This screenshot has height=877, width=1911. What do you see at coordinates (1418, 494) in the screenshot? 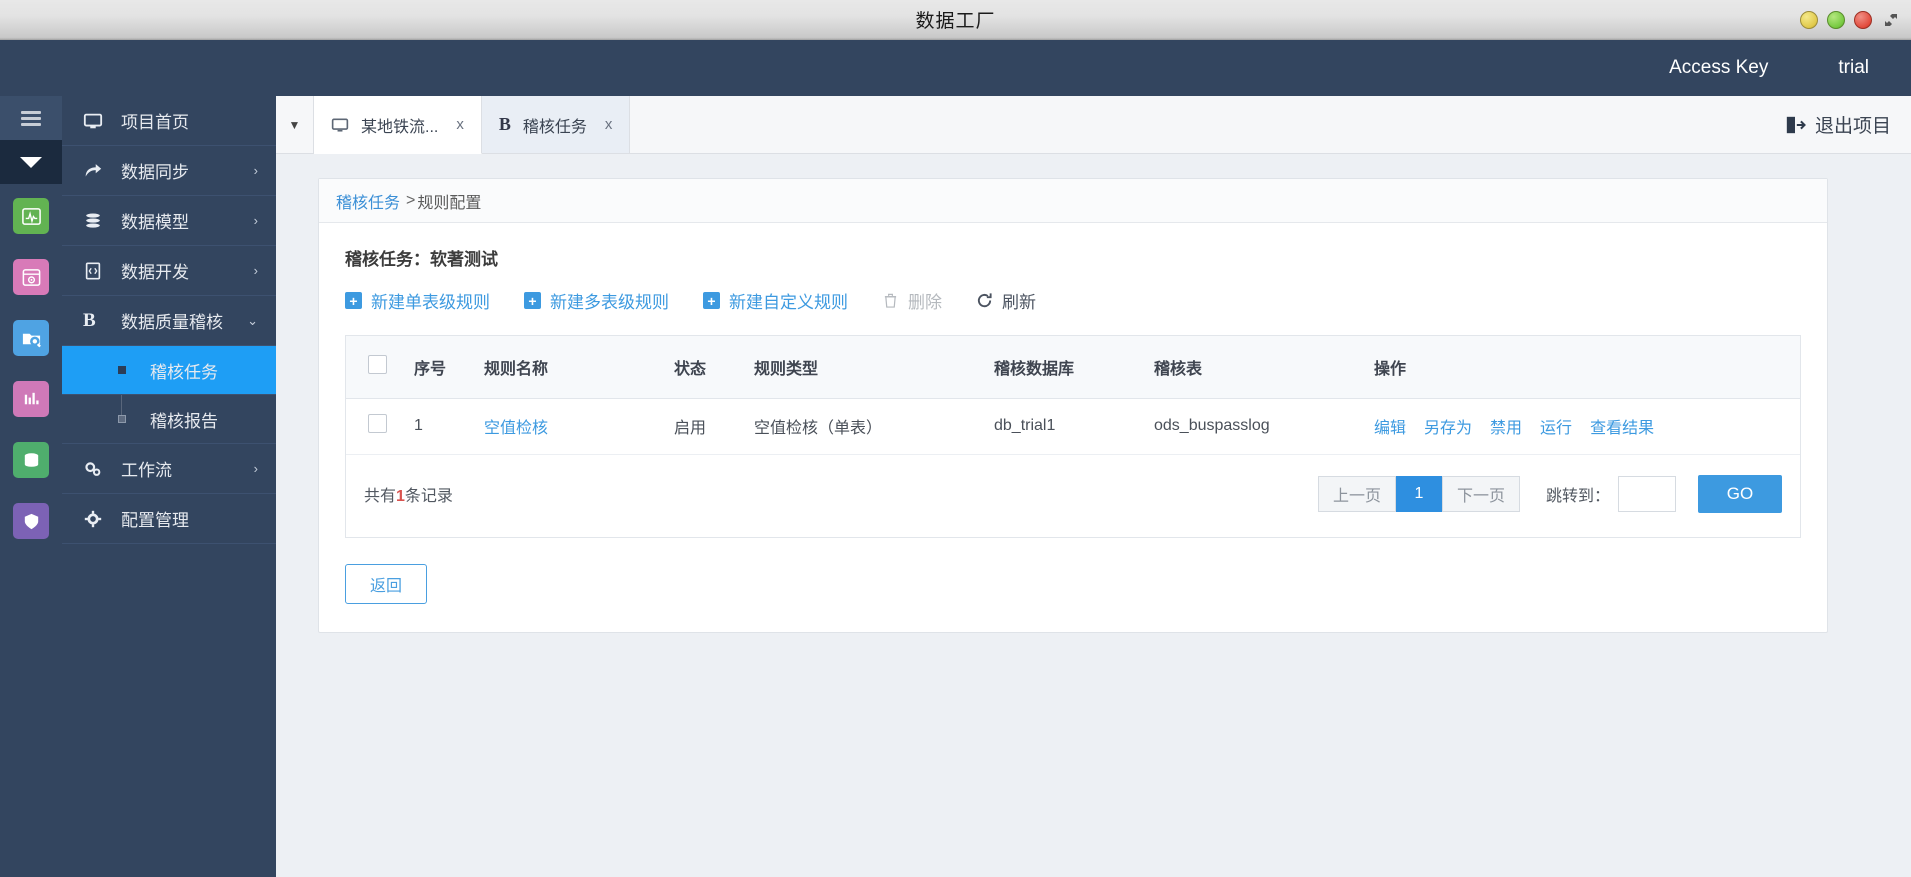
I see `page-number-1: 1` at bounding box center [1418, 494].